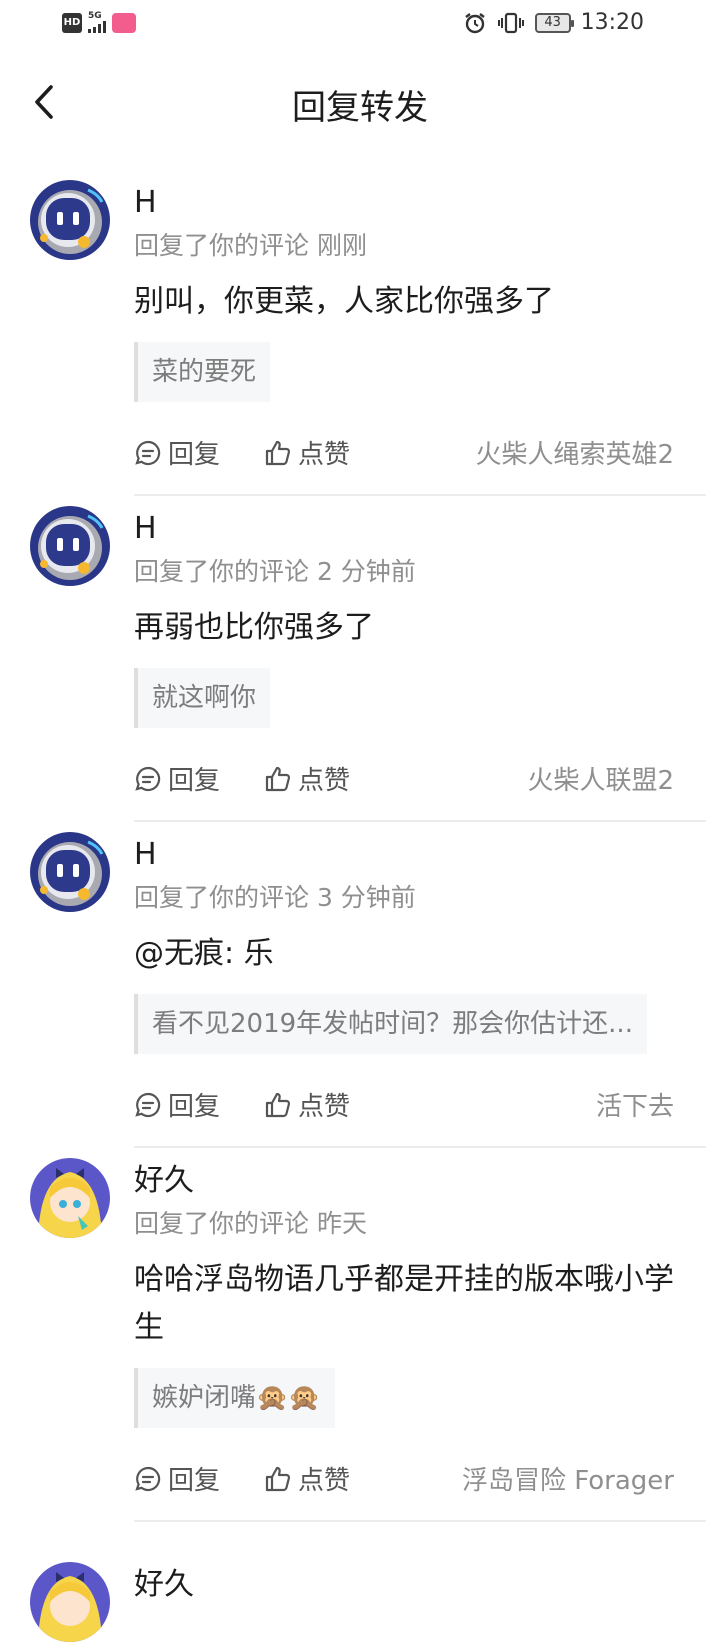 This screenshot has height=1652, width=720. I want to click on status-left: HD 5G, so click(99, 22).